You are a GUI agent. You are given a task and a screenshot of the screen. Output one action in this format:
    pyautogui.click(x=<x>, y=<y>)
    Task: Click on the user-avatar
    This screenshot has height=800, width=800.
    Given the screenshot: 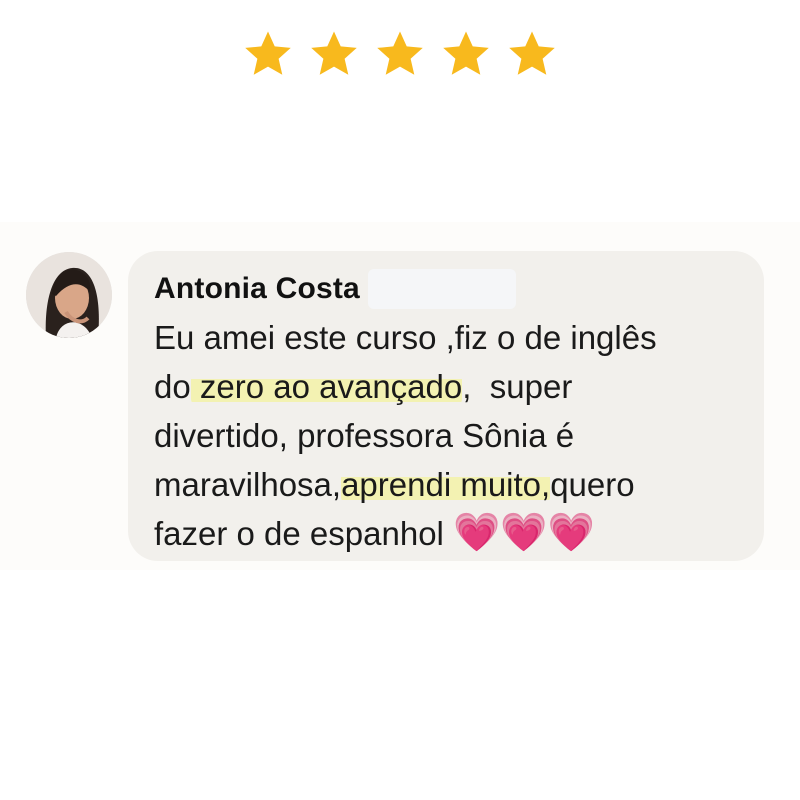 What is the action you would take?
    pyautogui.click(x=69, y=295)
    